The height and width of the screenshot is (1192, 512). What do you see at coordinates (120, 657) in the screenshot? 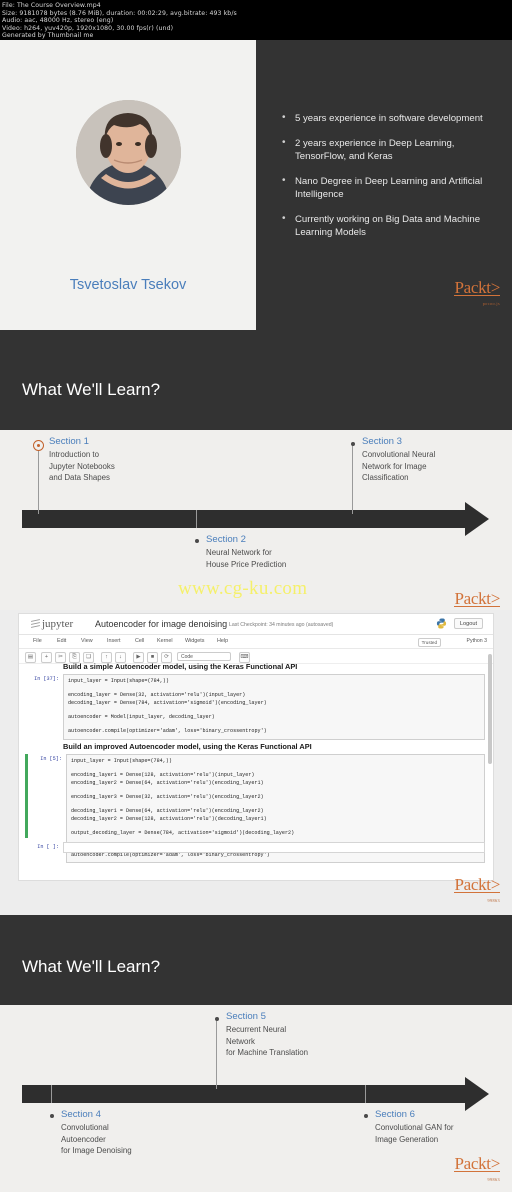
I see `move-down-icon: ↓` at bounding box center [120, 657].